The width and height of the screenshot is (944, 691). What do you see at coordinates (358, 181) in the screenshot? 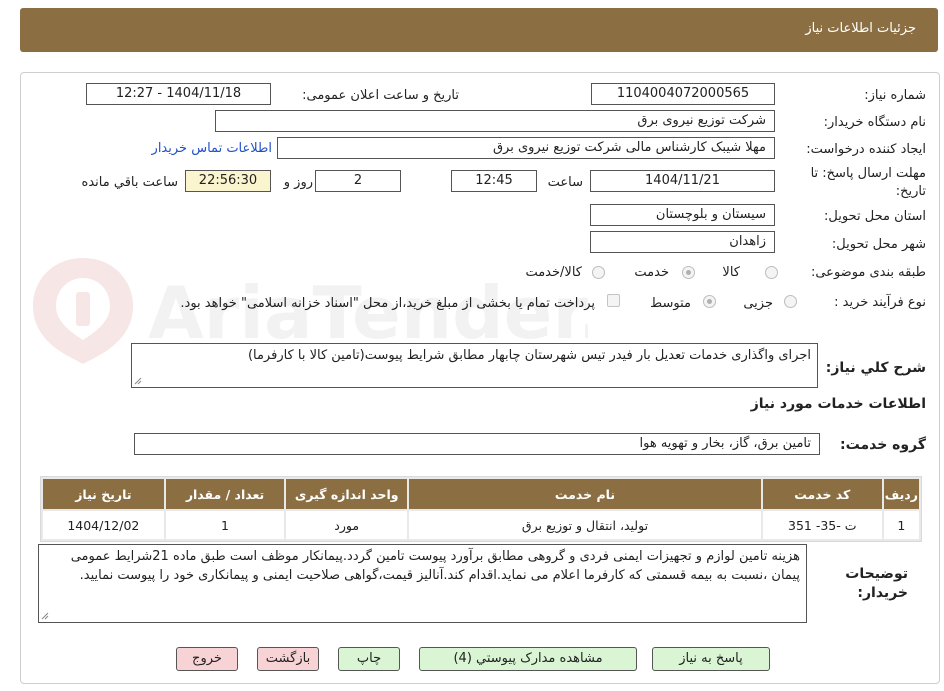
I see `deadline-days-field: 2` at bounding box center [358, 181].